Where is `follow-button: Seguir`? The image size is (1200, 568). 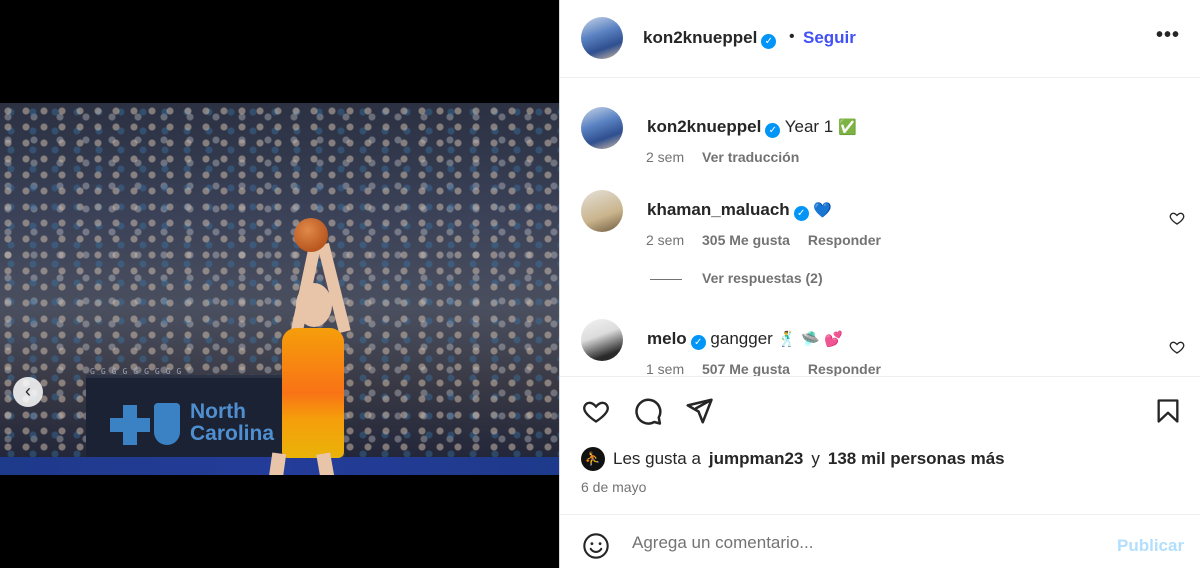
follow-button: Seguir is located at coordinates (829, 38).